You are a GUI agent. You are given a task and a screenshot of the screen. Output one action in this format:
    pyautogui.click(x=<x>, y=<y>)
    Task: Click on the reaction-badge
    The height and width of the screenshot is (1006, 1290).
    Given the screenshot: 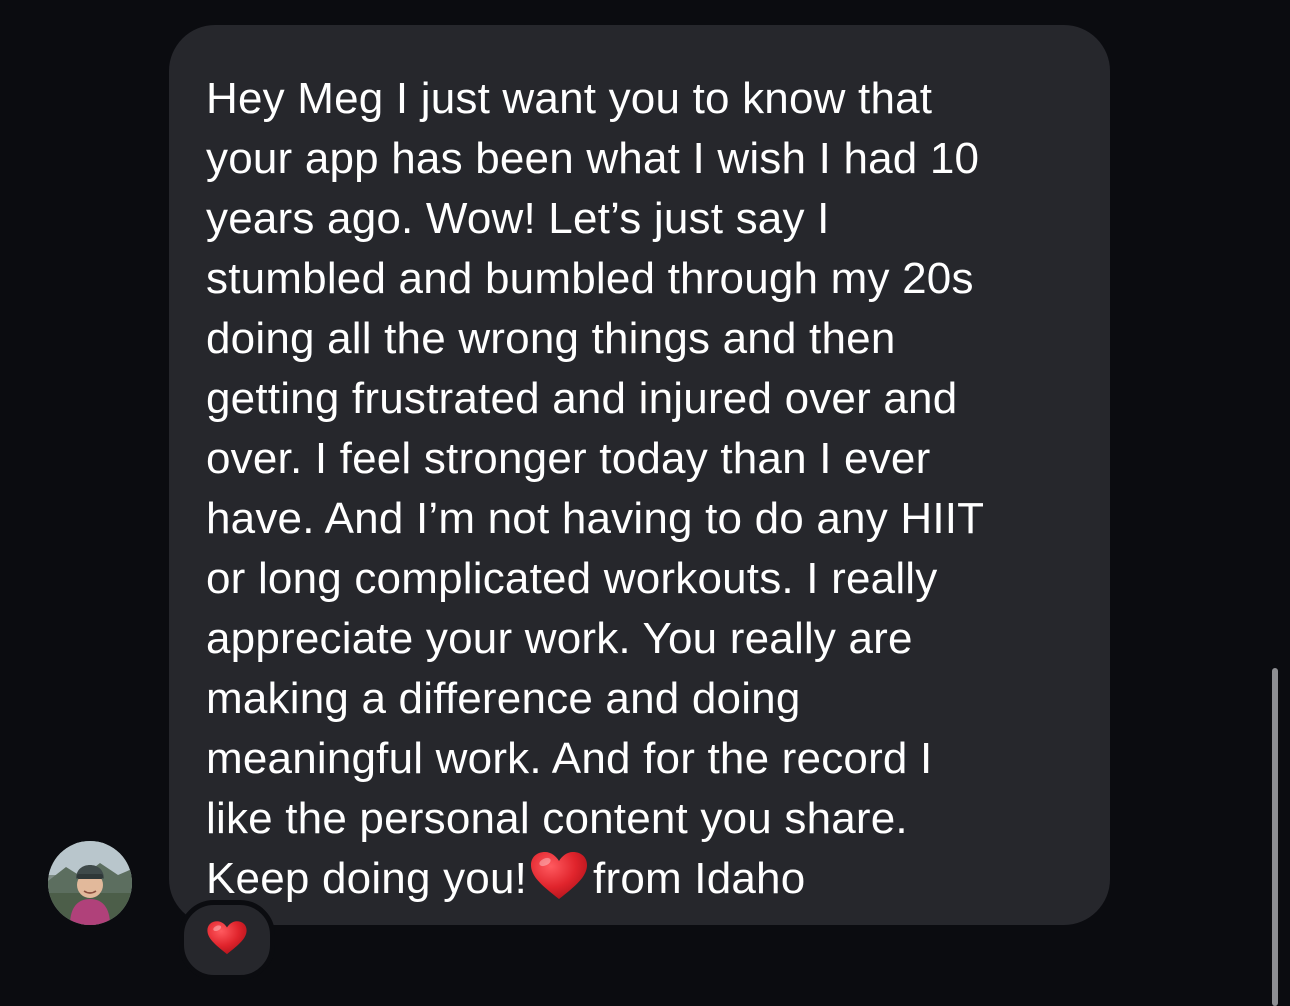 What is the action you would take?
    pyautogui.click(x=227, y=940)
    